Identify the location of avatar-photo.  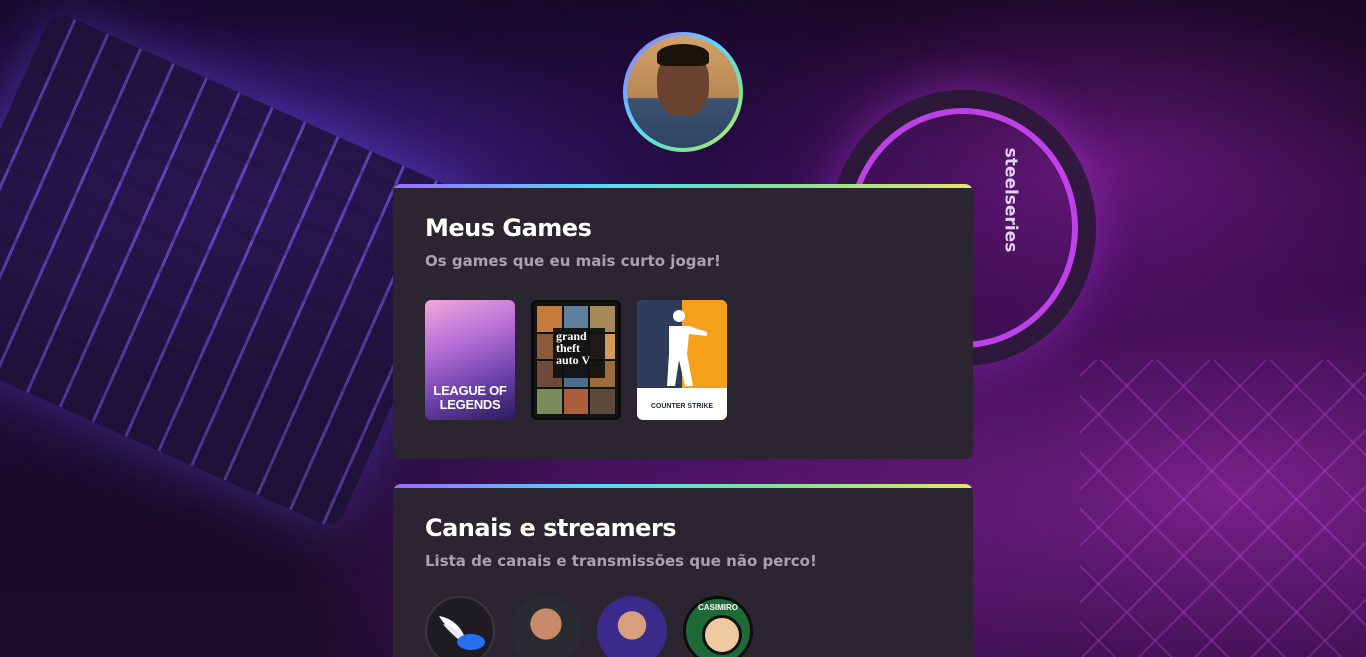
(683, 92).